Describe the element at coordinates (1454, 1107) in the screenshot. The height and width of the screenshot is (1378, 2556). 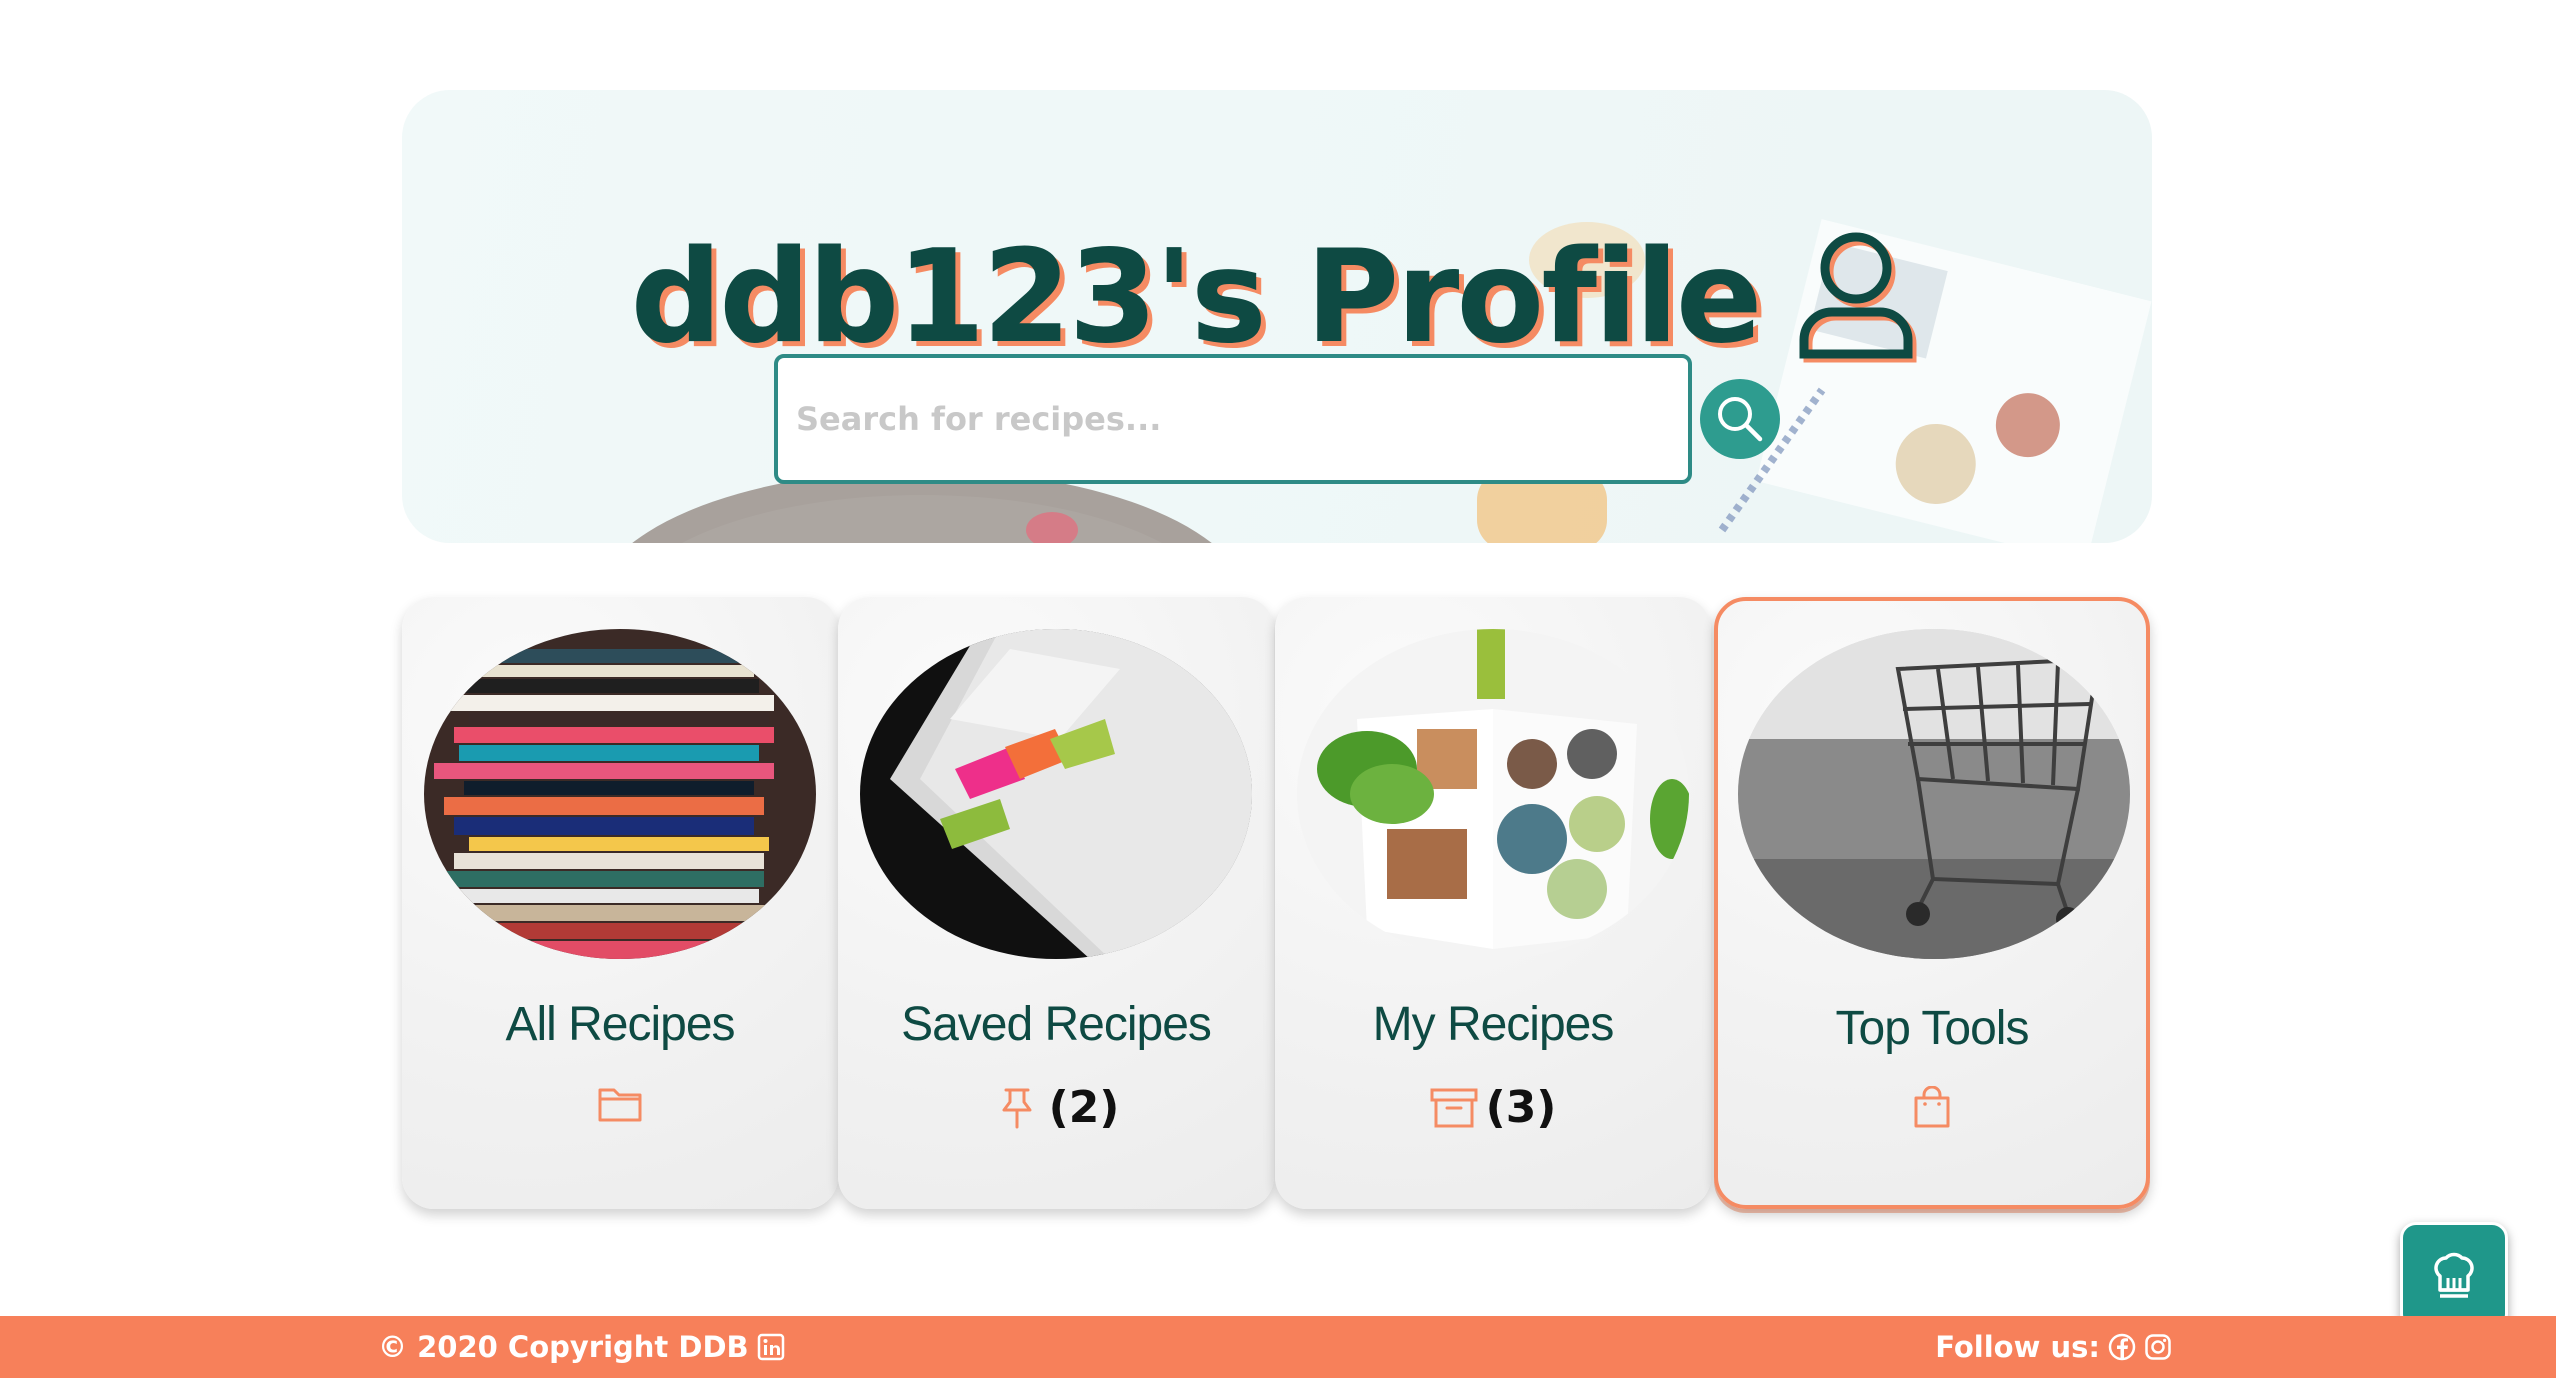
I see `archive-box-icon` at that location.